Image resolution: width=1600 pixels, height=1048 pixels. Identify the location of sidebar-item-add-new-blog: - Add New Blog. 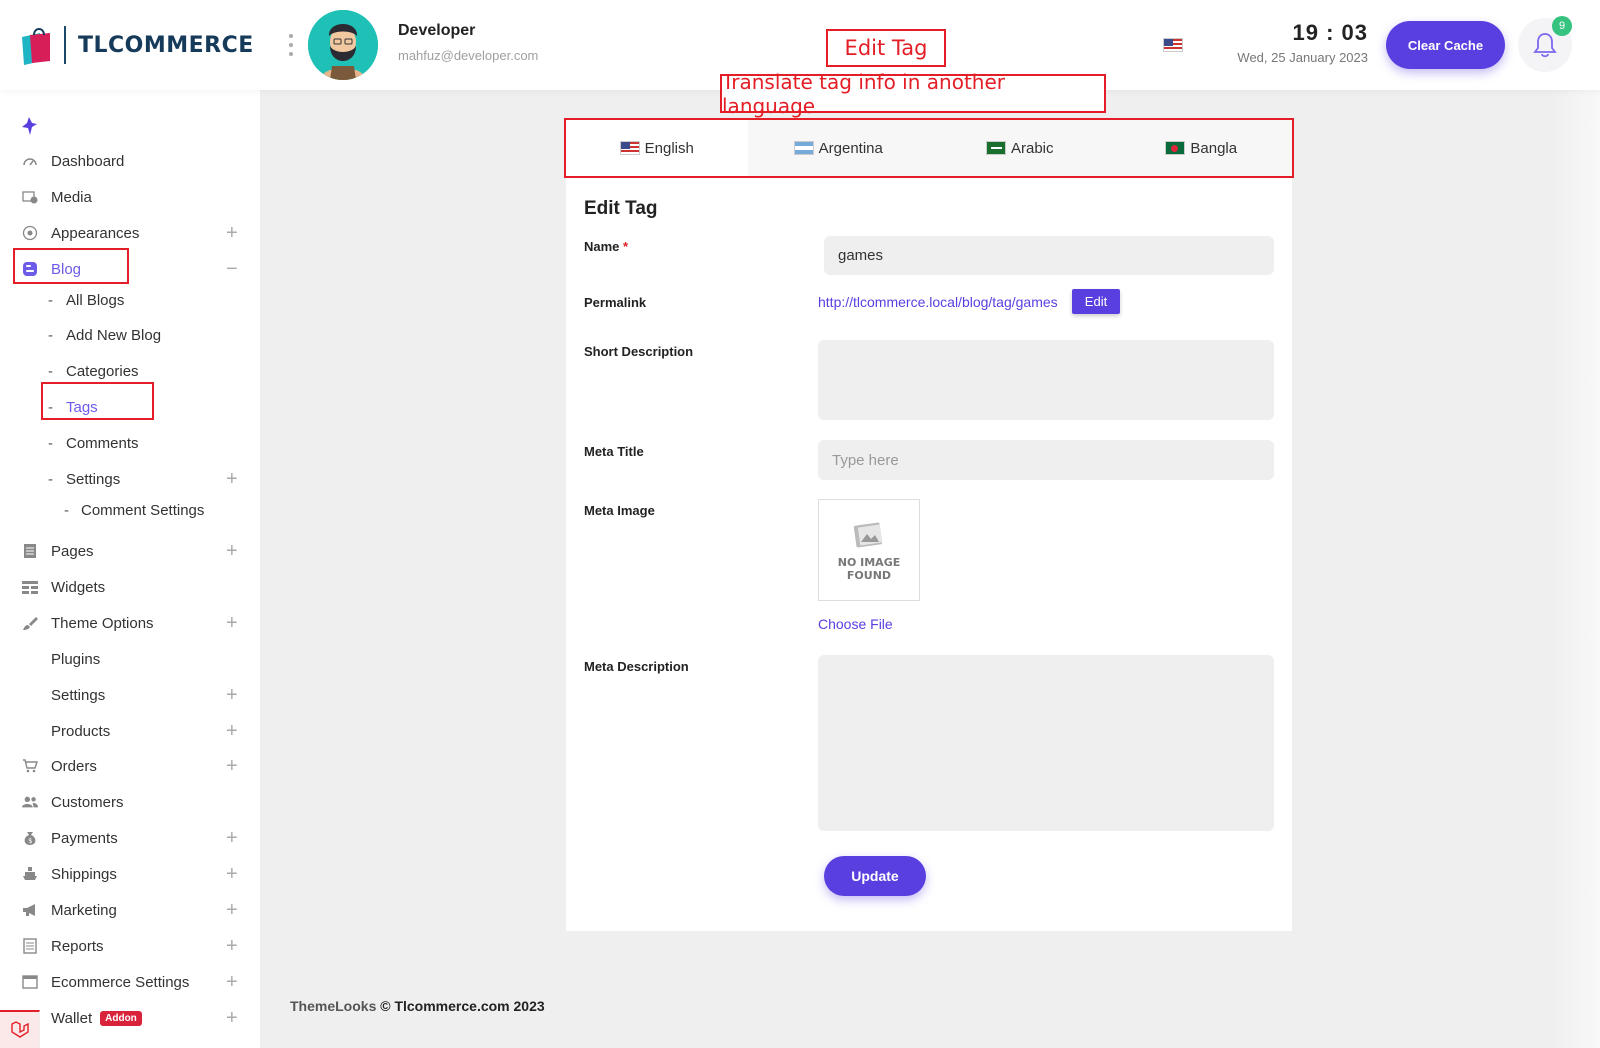
(130, 335).